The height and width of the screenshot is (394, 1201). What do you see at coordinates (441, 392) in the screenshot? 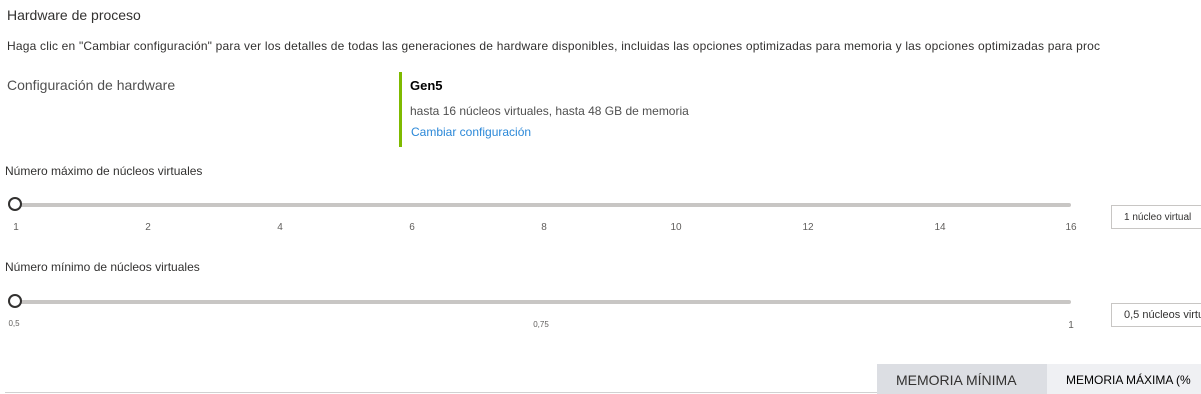
I see `divider` at bounding box center [441, 392].